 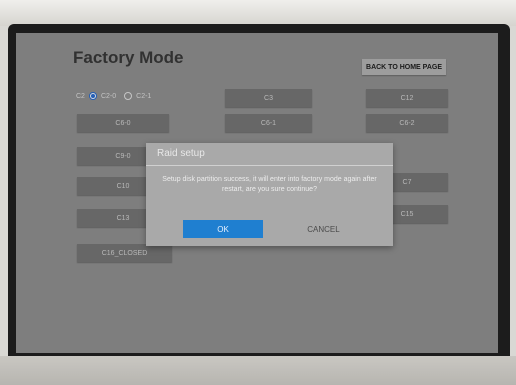 What do you see at coordinates (223, 229) in the screenshot?
I see `ok-button: OK` at bounding box center [223, 229].